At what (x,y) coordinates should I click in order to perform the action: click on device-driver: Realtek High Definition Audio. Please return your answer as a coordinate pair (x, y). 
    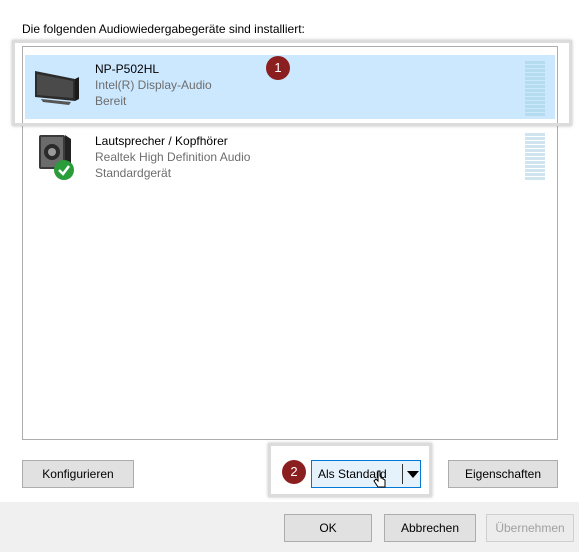
    Looking at the image, I should click on (173, 157).